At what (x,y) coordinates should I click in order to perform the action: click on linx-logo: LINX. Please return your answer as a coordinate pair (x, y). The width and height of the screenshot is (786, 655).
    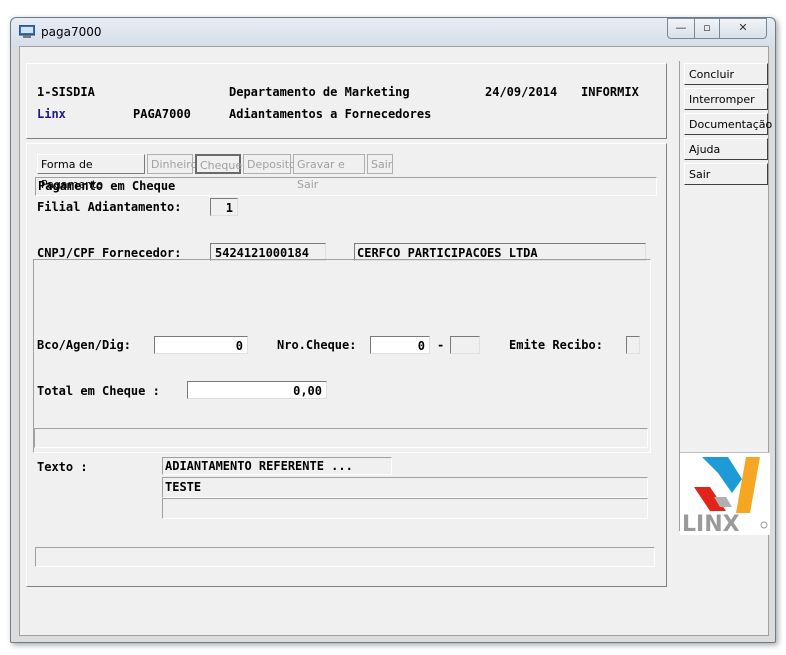
    Looking at the image, I should click on (725, 494).